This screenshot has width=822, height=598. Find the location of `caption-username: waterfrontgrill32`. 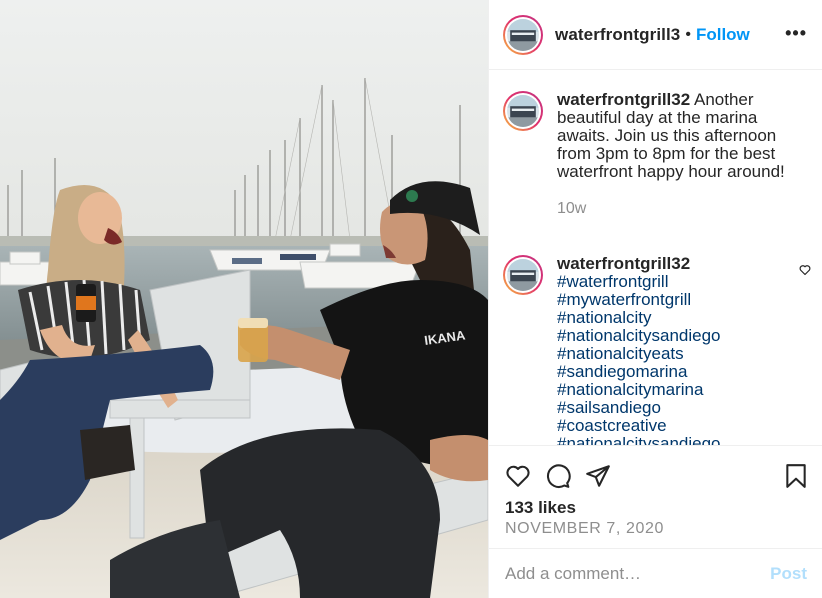

caption-username: waterfrontgrill32 is located at coordinates (623, 99).